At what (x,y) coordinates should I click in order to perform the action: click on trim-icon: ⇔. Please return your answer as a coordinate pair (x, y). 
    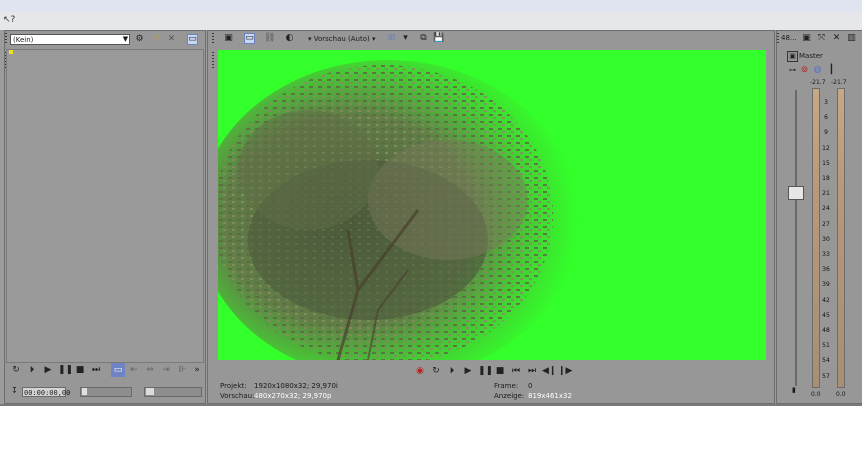
    Looking at the image, I should click on (150, 370).